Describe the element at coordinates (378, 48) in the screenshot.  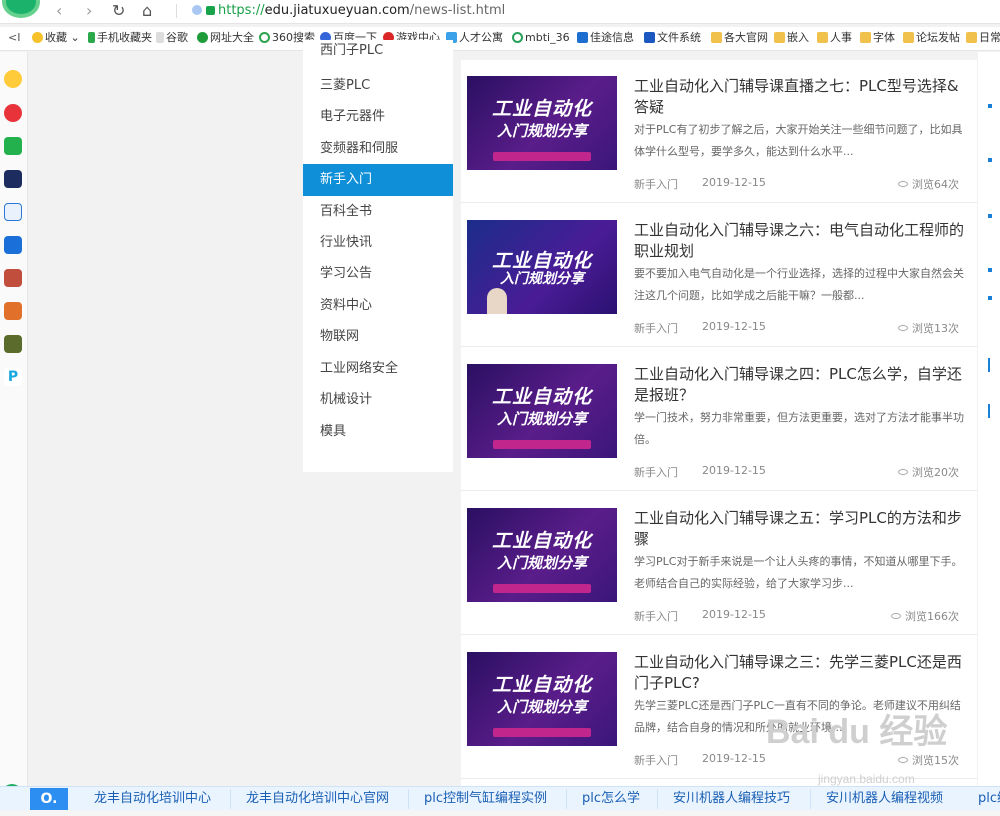
I see `category-item: 西门子PLC` at that location.